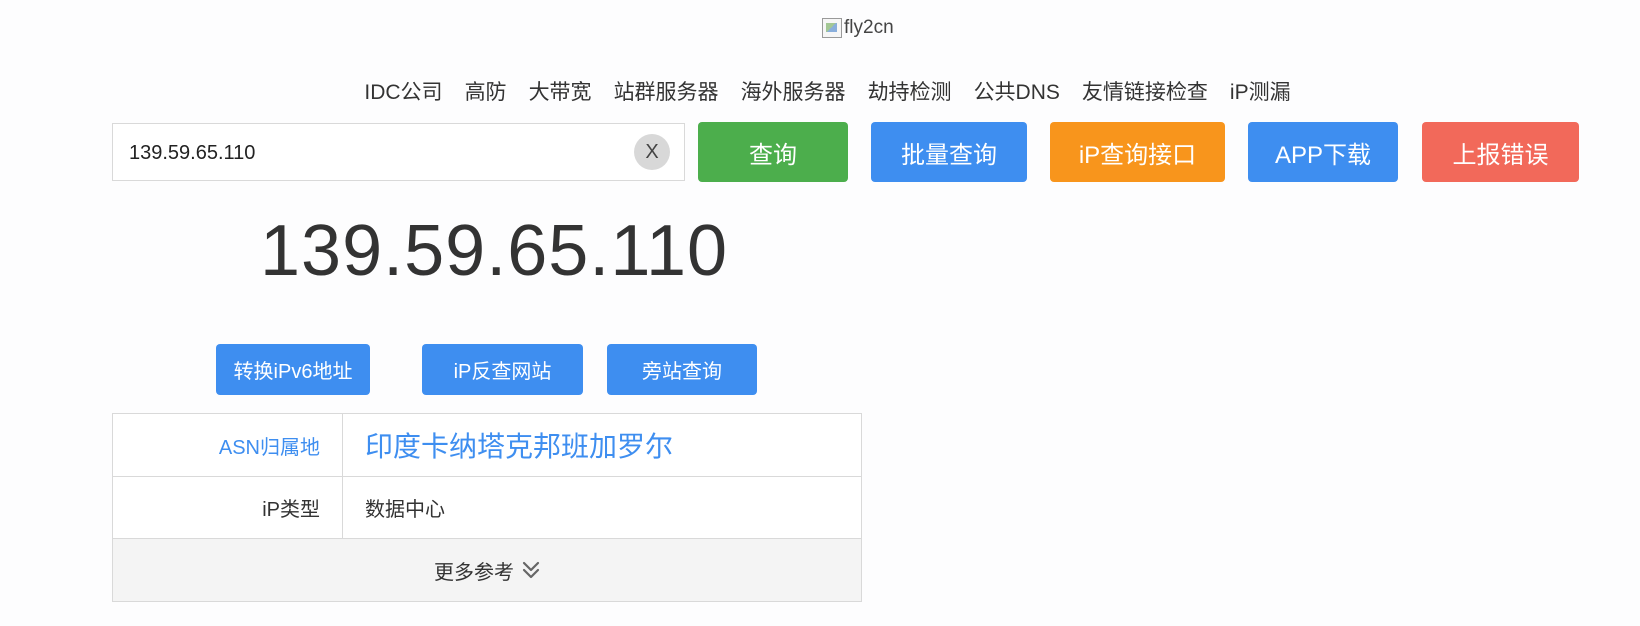 The image size is (1640, 626). I want to click on nav-item-overseas: 海外服务器, so click(793, 91).